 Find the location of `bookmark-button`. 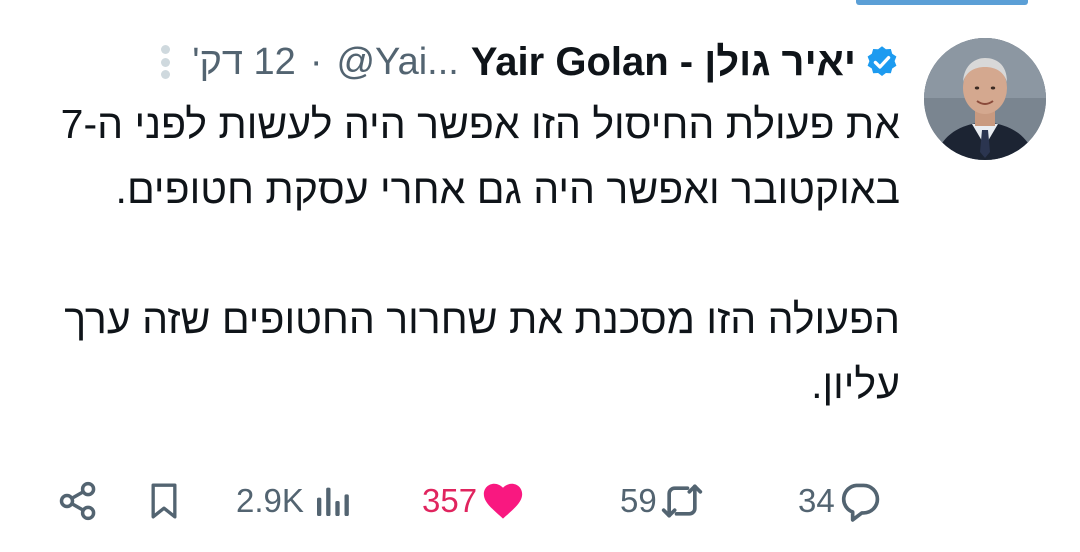

bookmark-button is located at coordinates (164, 501).